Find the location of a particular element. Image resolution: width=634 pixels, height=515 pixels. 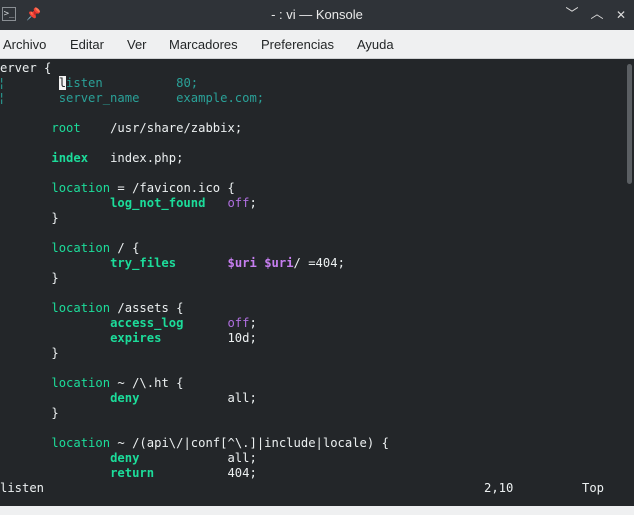

editor-line: location ~ /\.ht { is located at coordinates (91, 383).